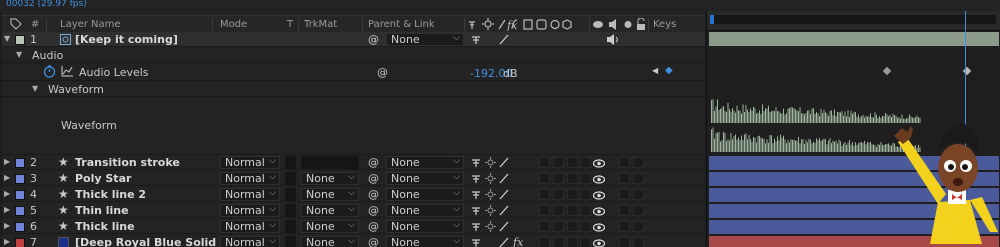 This screenshot has width=1000, height=247. Describe the element at coordinates (67, 73) in the screenshot. I see `graph-icon` at that location.